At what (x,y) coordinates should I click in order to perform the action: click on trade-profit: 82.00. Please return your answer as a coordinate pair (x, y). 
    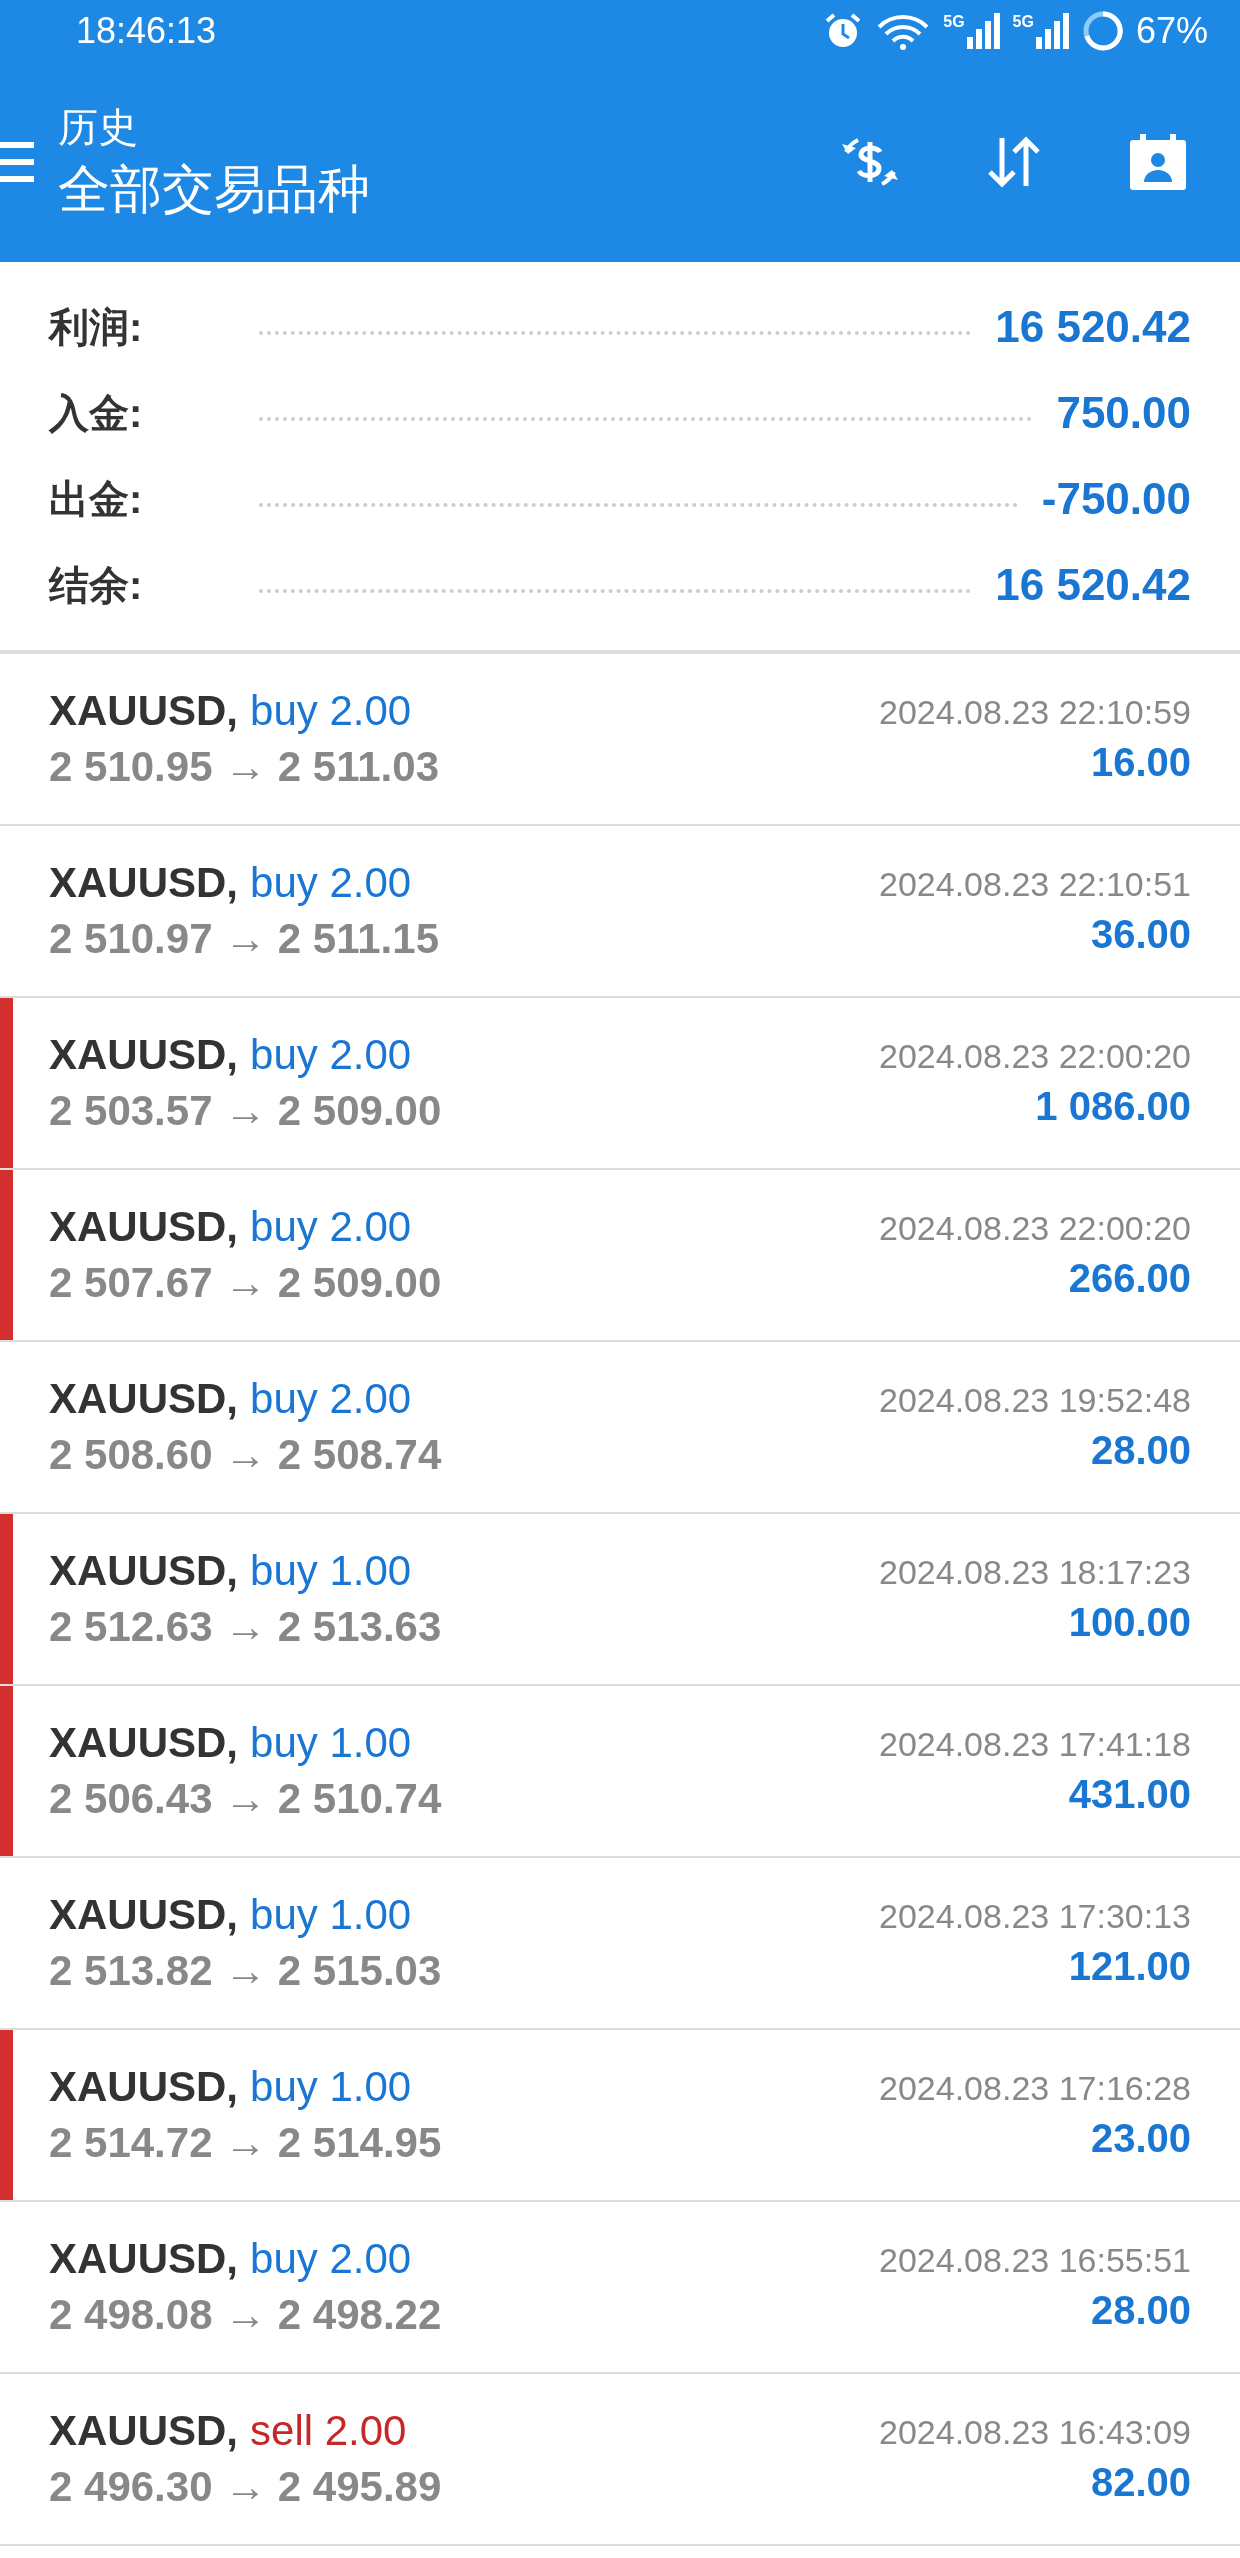
    Looking at the image, I should click on (1140, 2482).